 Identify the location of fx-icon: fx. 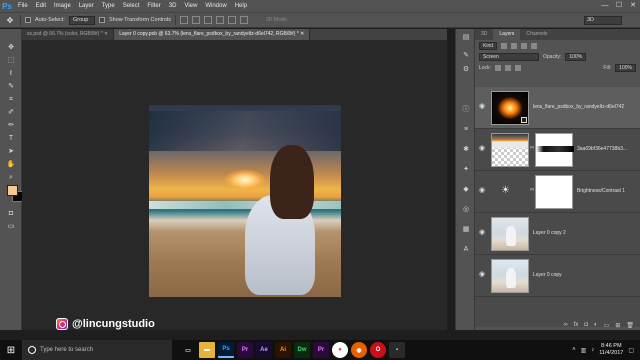
(576, 325).